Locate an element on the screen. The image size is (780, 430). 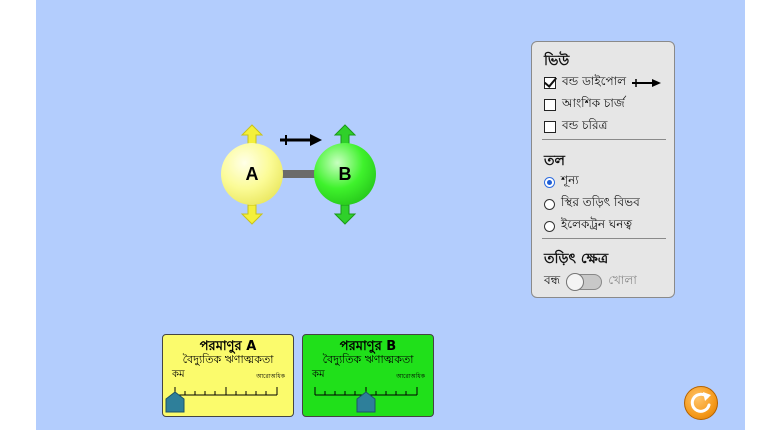
surface-option-none: শূন্য is located at coordinates (561, 182).